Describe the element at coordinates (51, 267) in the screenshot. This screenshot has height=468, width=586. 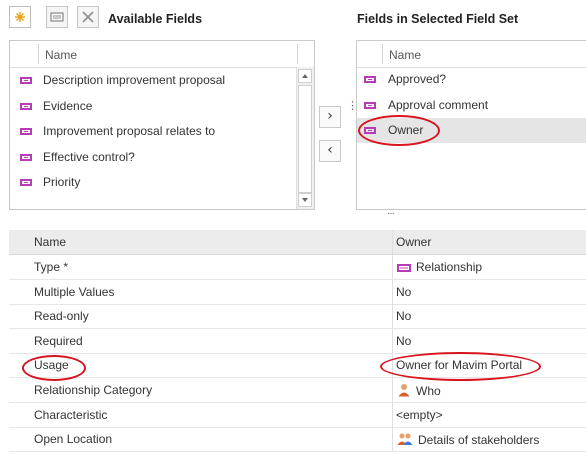
I see `property-name: Type *` at that location.